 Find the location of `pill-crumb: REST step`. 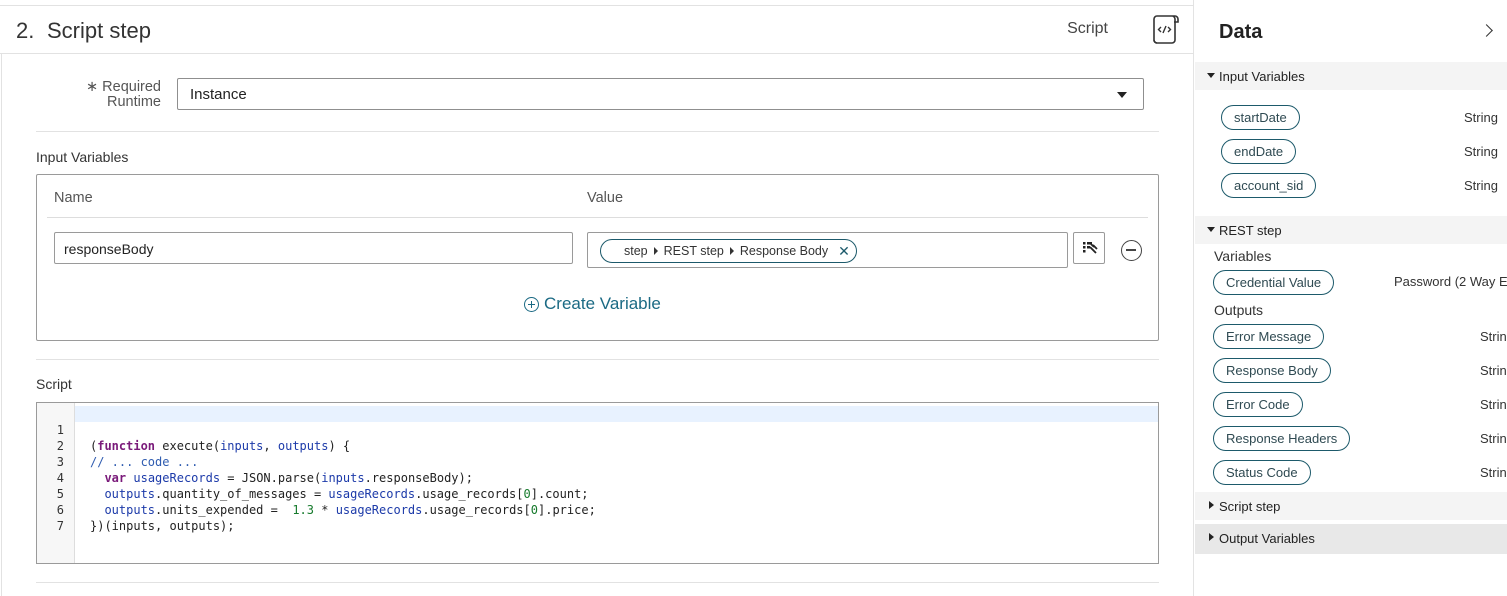

pill-crumb: REST step is located at coordinates (693, 251).